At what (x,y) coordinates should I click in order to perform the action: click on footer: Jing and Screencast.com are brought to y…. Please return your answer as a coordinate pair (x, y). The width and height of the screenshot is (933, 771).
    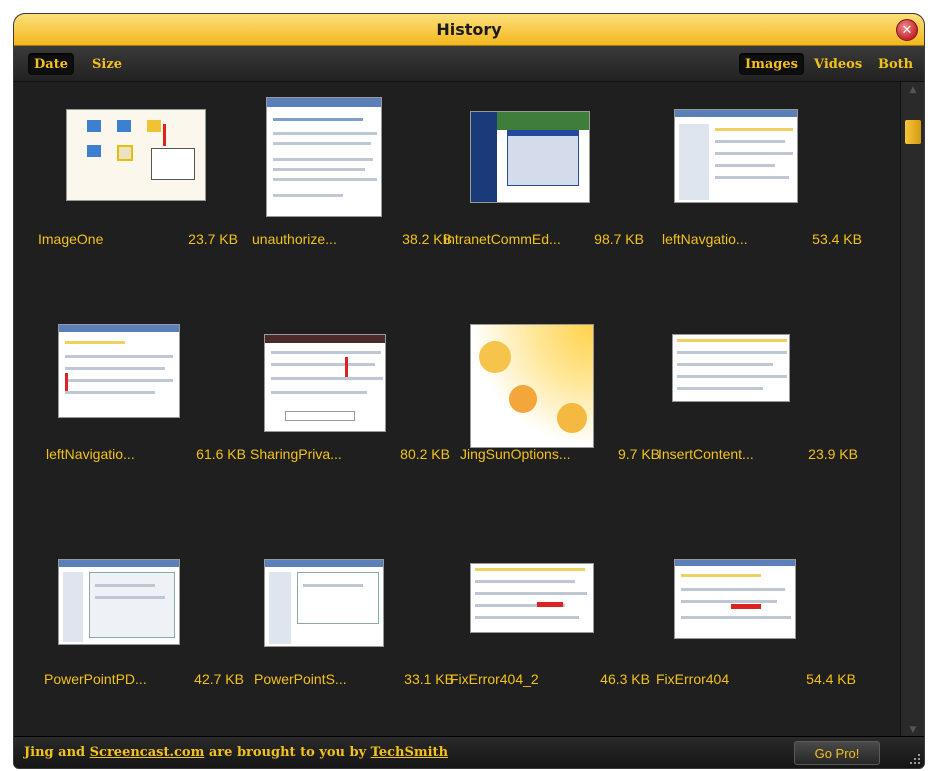
    Looking at the image, I should click on (469, 752).